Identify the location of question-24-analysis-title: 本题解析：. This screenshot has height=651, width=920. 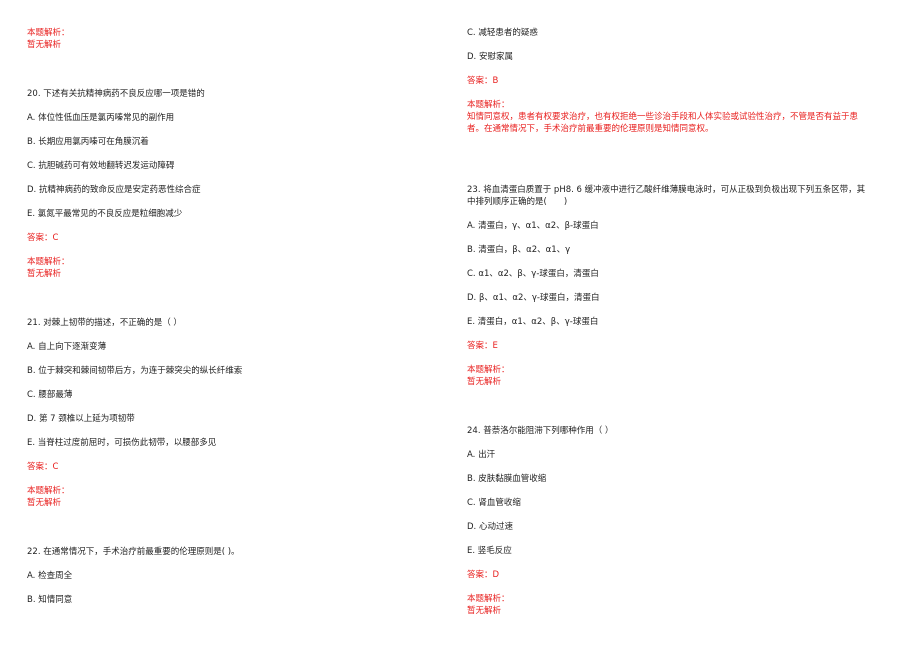
(488, 599).